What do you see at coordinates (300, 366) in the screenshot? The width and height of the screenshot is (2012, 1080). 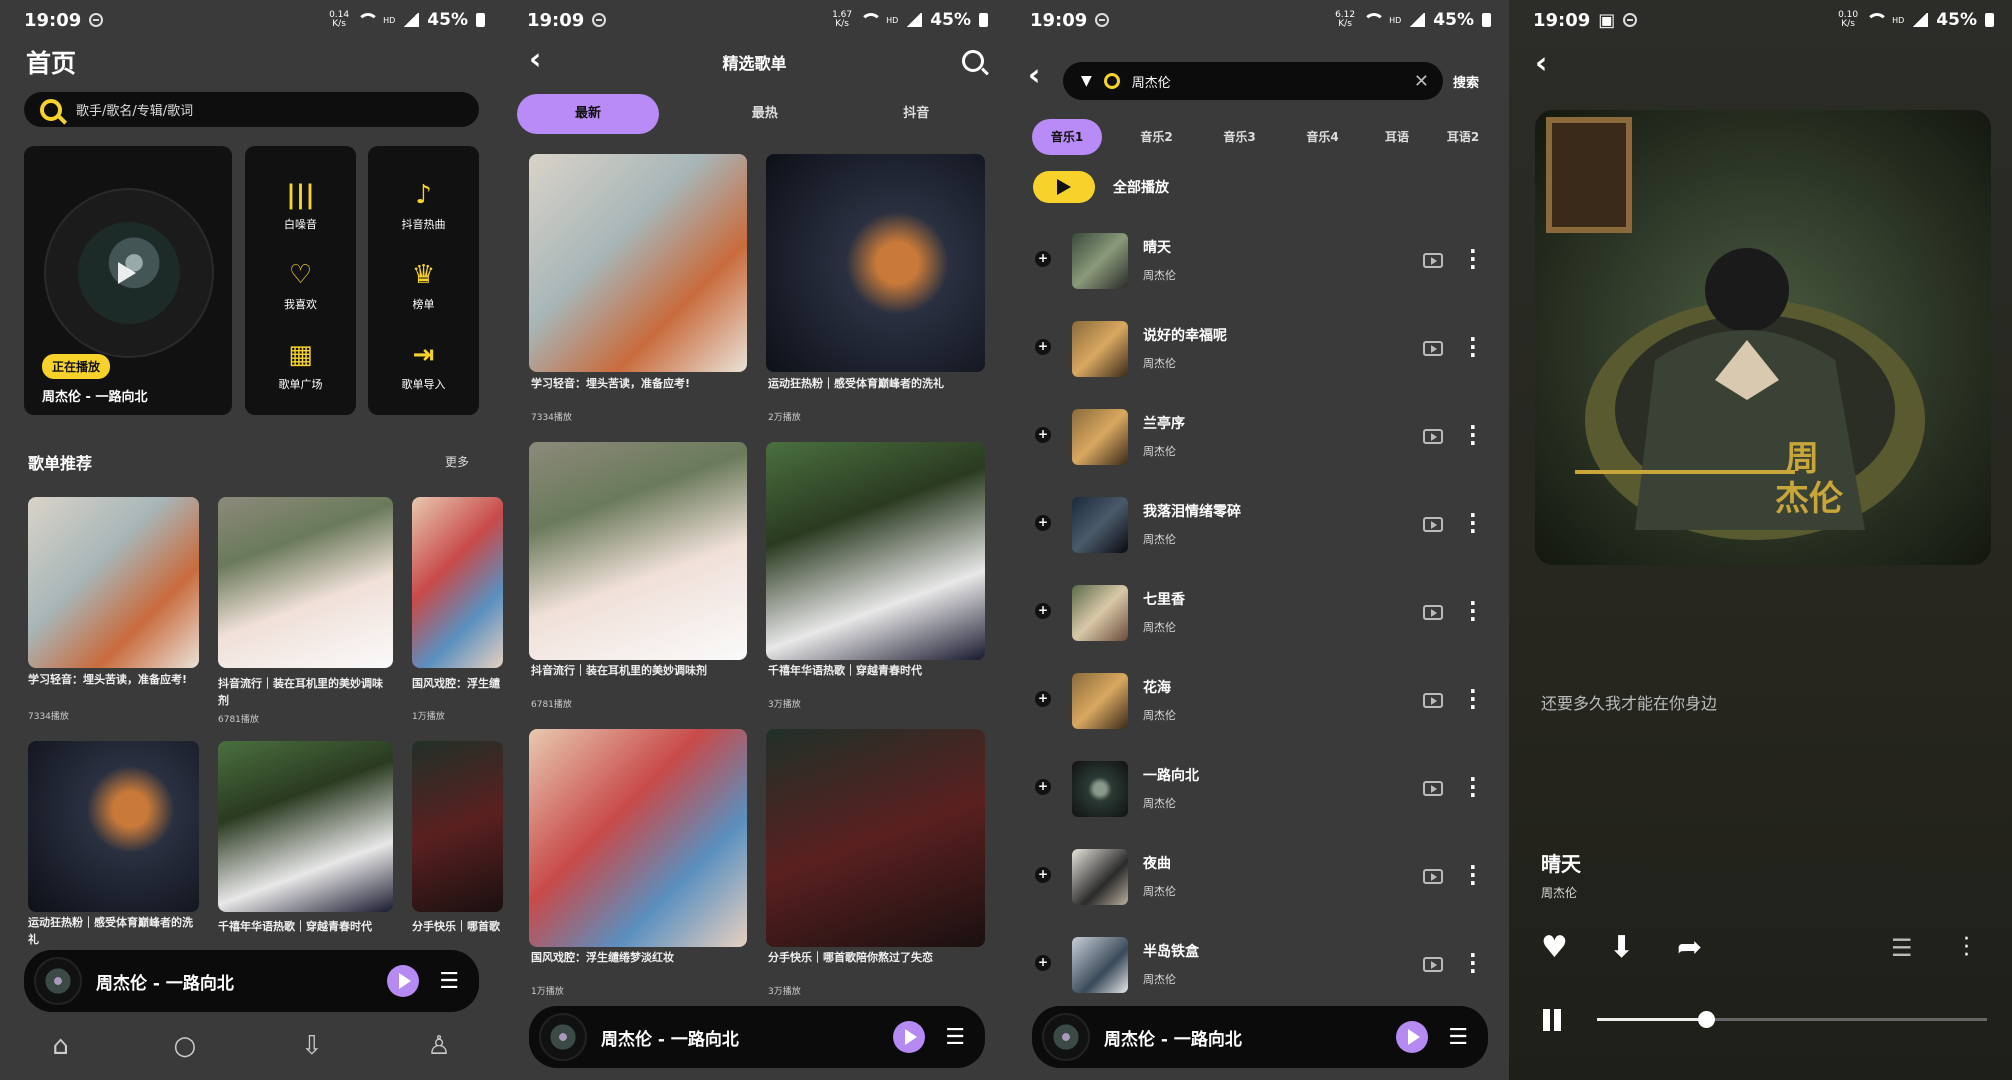 I see `shortcut-playlist-square: ▦ 歌单广场` at bounding box center [300, 366].